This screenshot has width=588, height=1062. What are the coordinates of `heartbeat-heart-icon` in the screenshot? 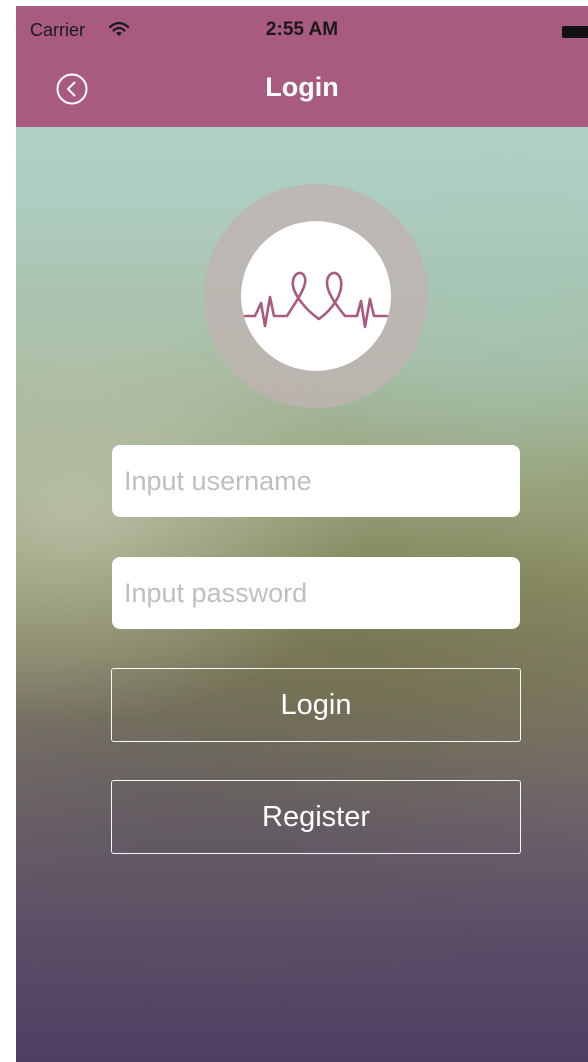 It's located at (316, 300).